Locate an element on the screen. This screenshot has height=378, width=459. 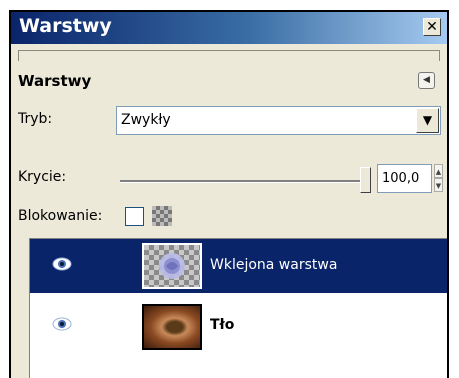
mode-select: Zwykły ▼ is located at coordinates (278, 120).